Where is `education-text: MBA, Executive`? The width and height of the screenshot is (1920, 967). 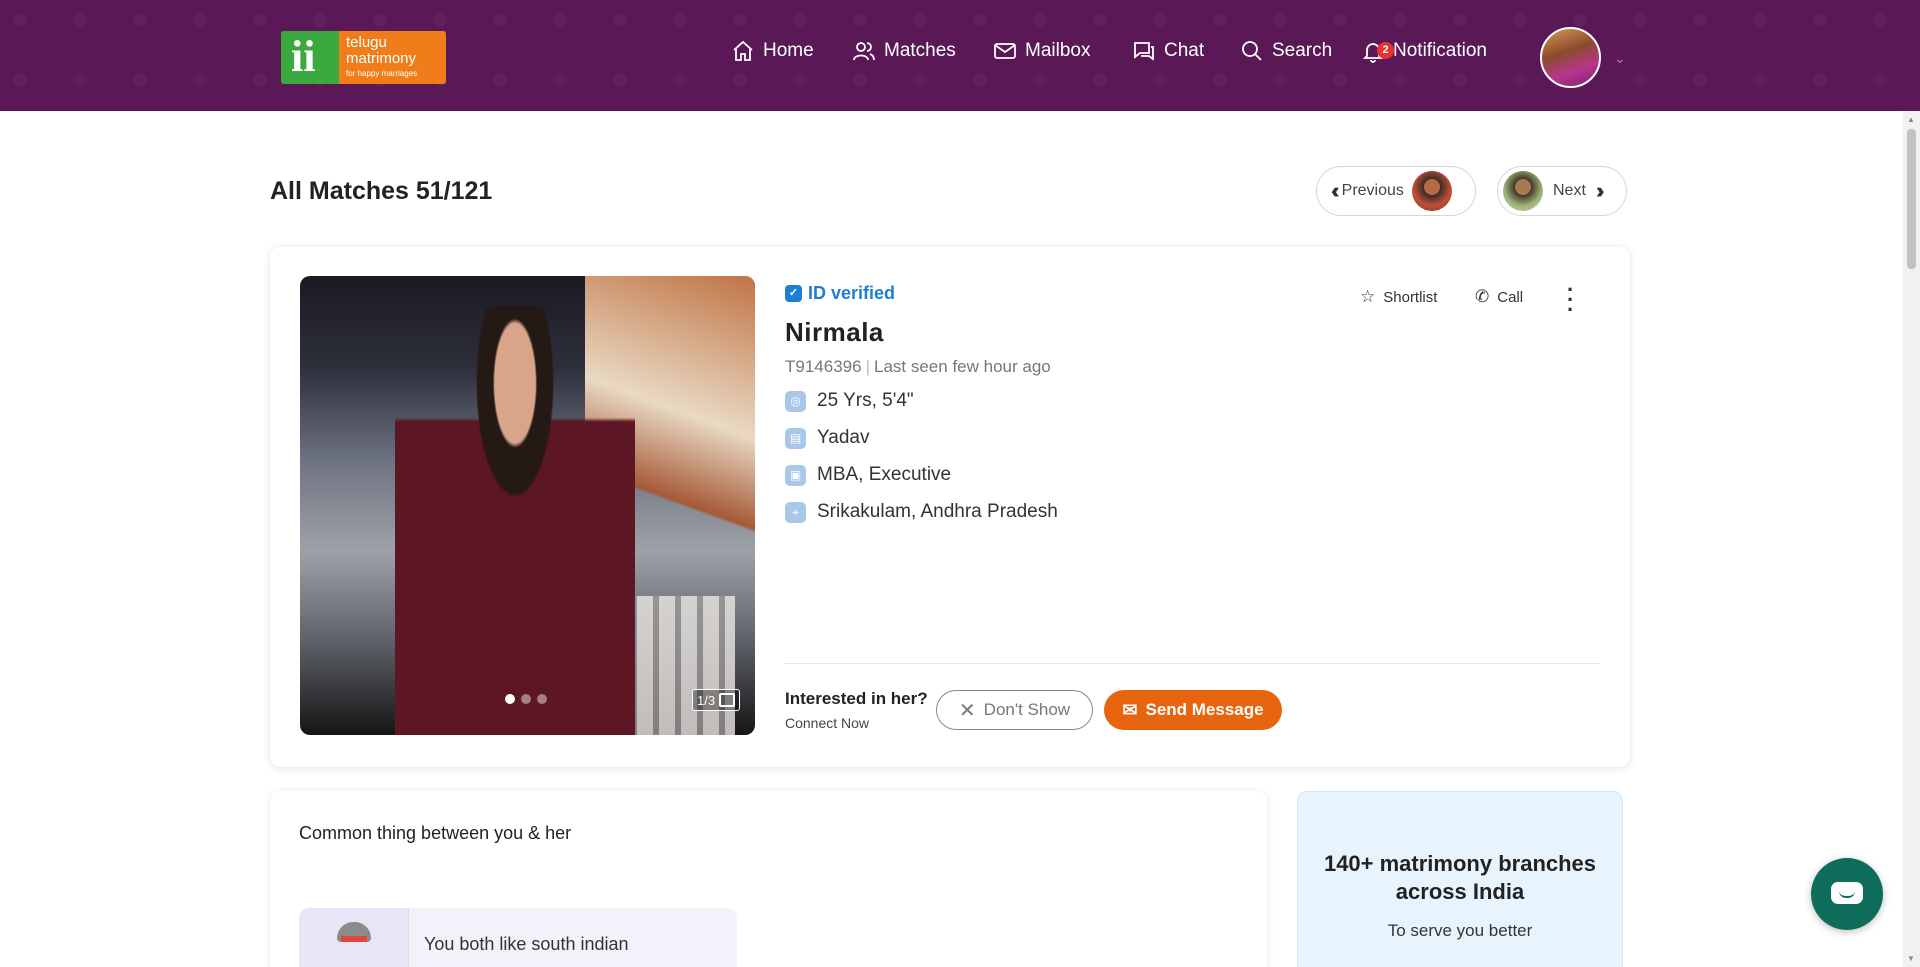
education-text: MBA, Executive is located at coordinates (884, 474).